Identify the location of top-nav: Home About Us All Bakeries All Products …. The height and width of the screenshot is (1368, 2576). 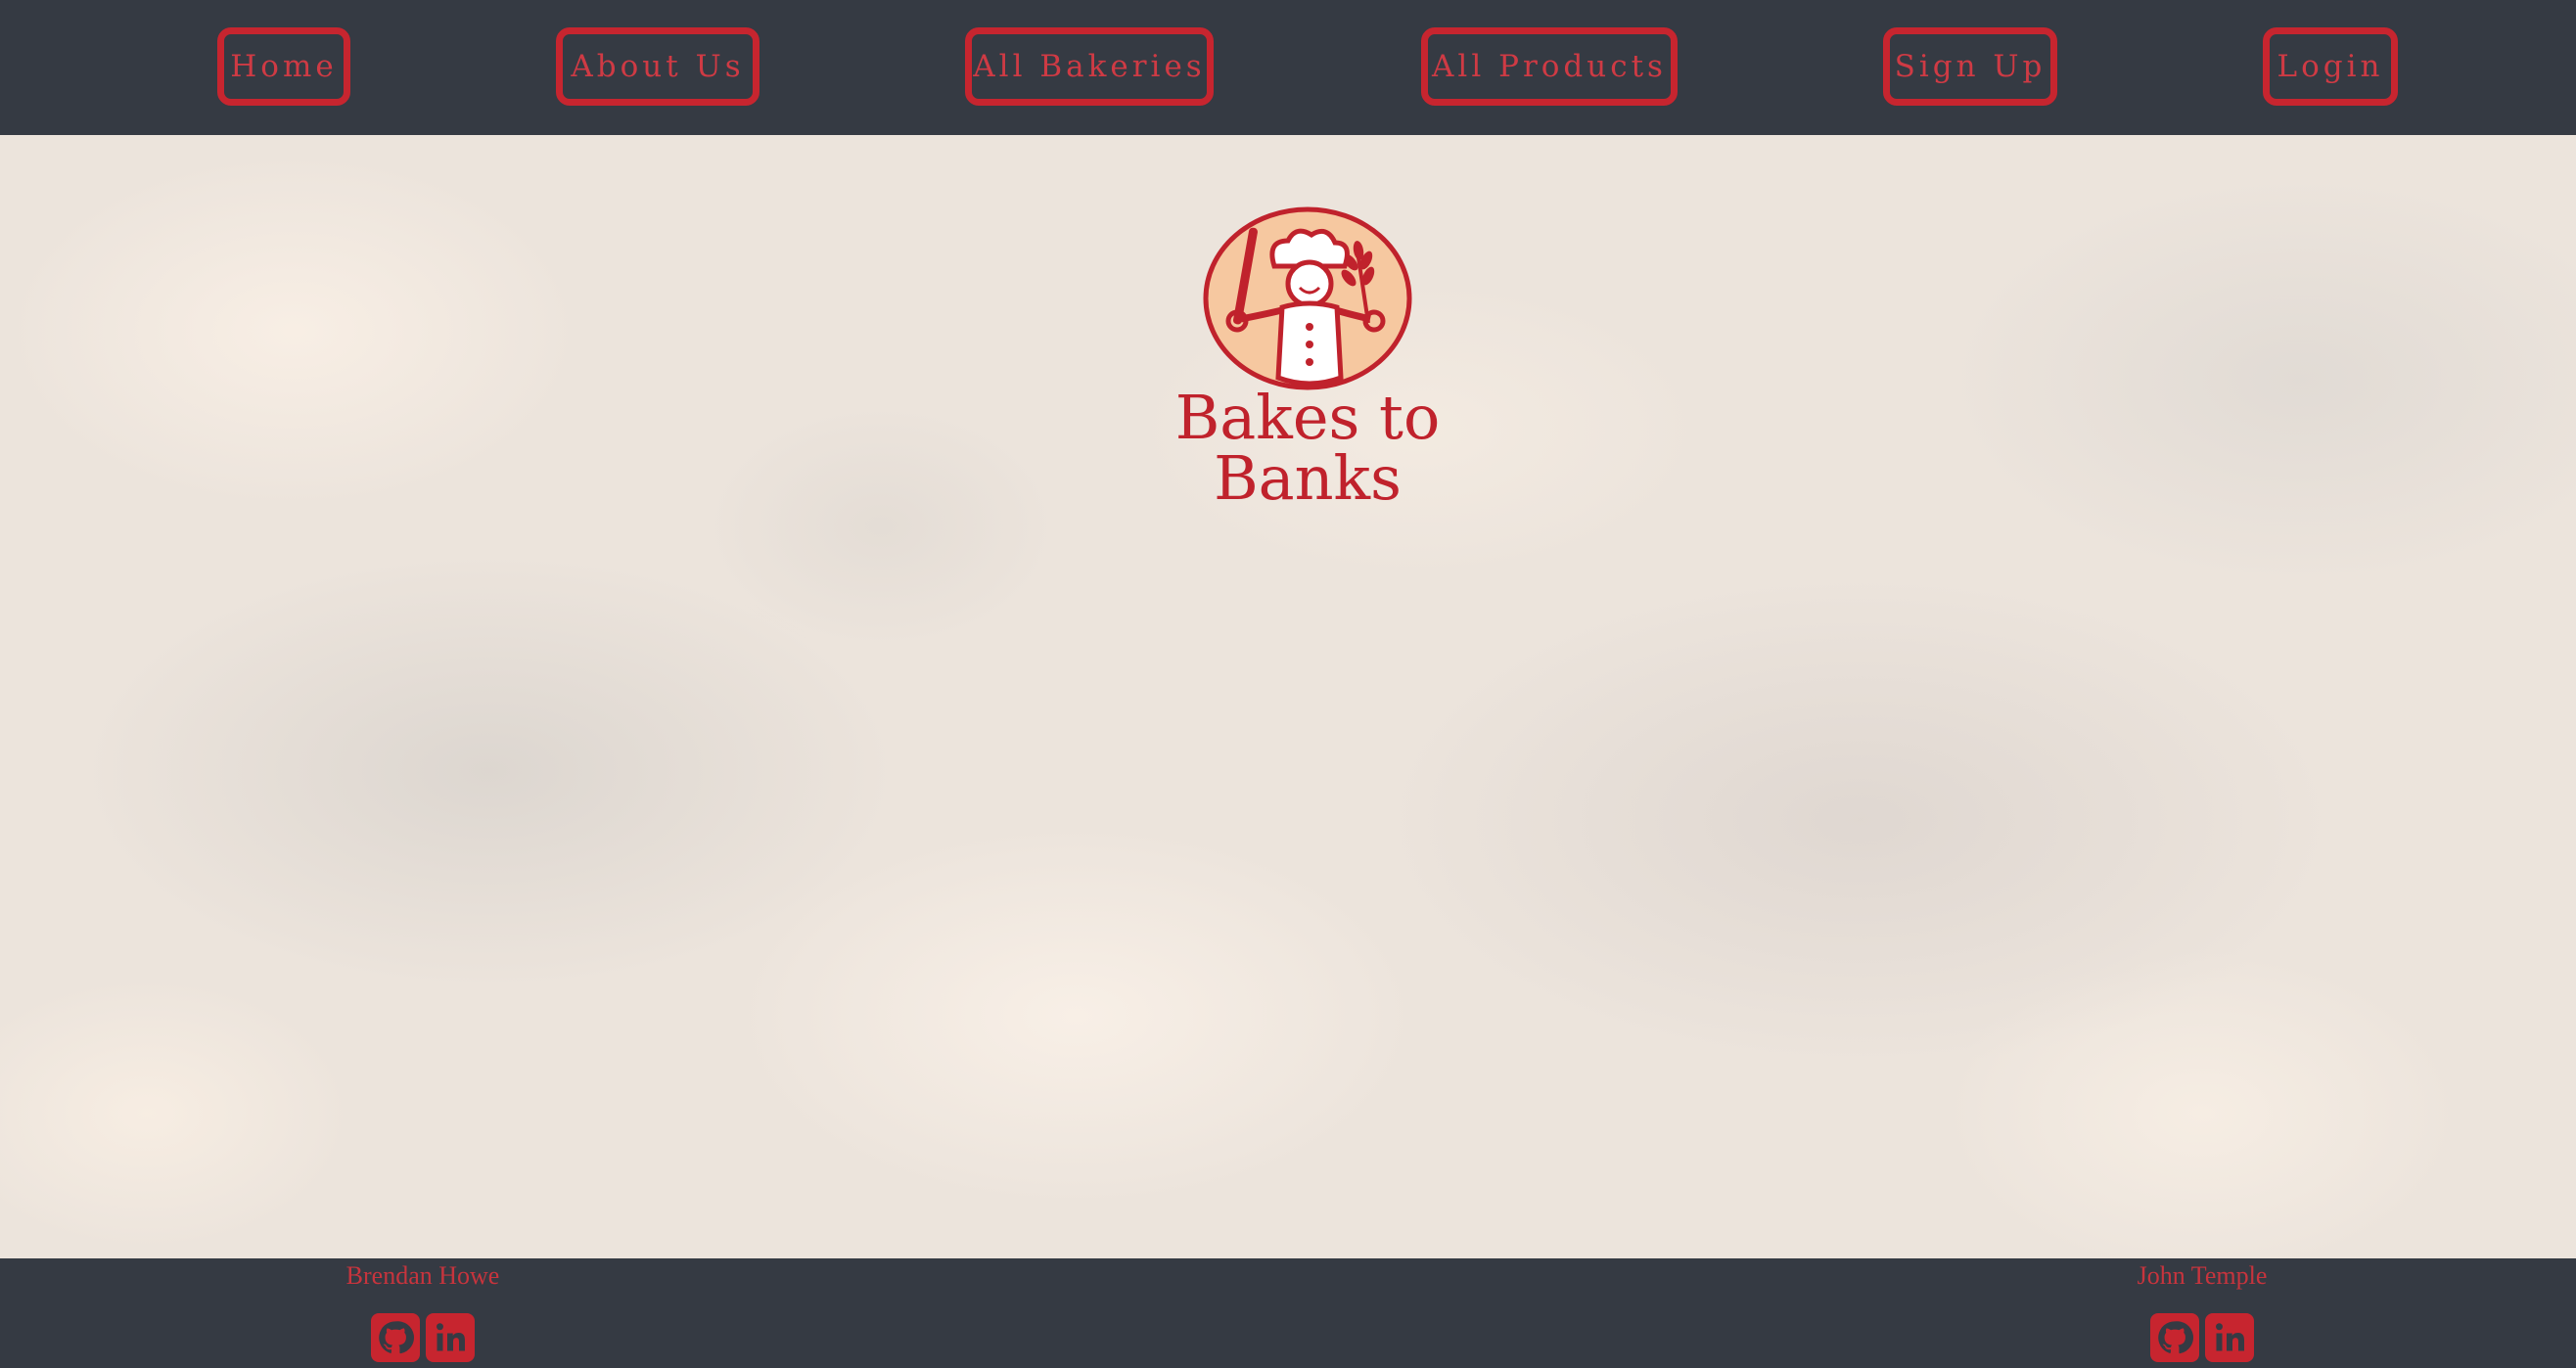
(1288, 67).